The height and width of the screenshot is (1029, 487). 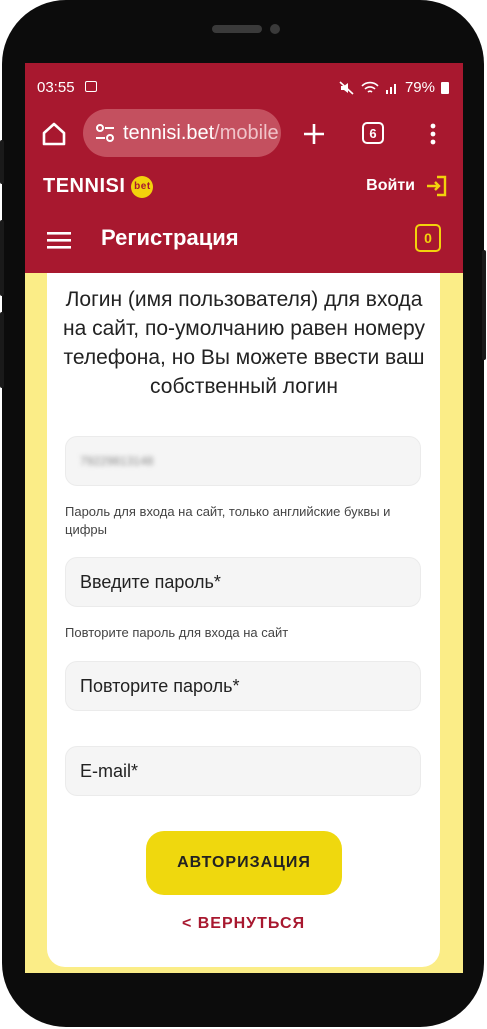 What do you see at coordinates (244, 863) in the screenshot?
I see `auth-button: АВТОРИЗАЦИЯ` at bounding box center [244, 863].